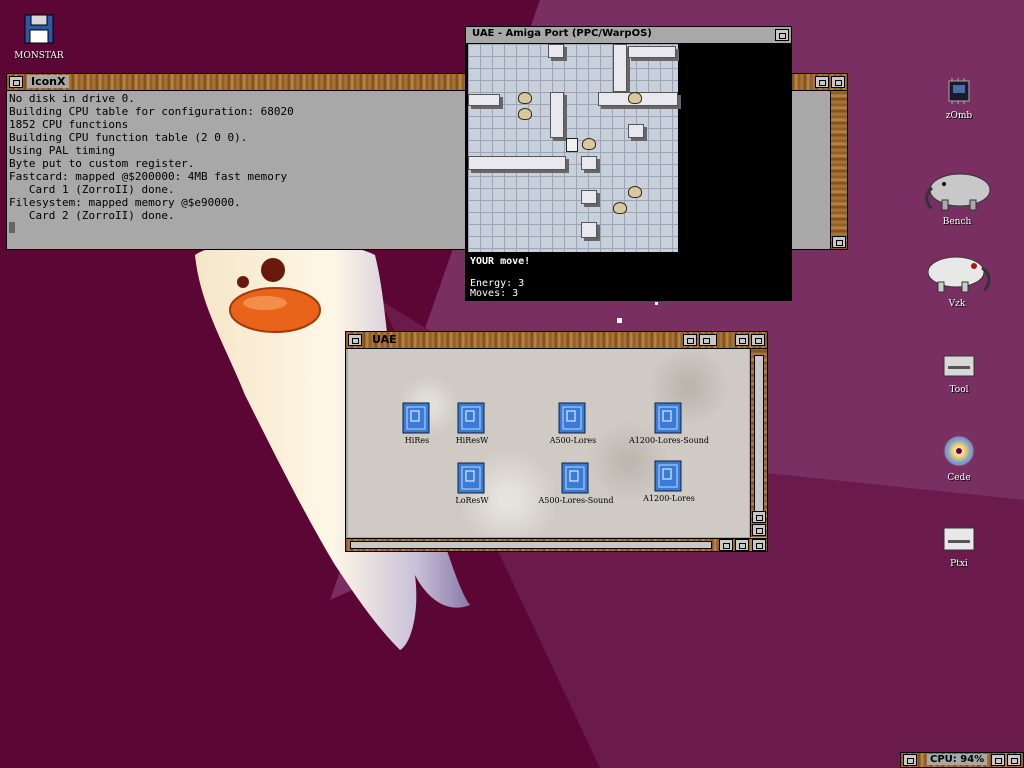  Describe the element at coordinates (494, 293) in the screenshot. I see `moves-readout: Moves: 3` at that location.